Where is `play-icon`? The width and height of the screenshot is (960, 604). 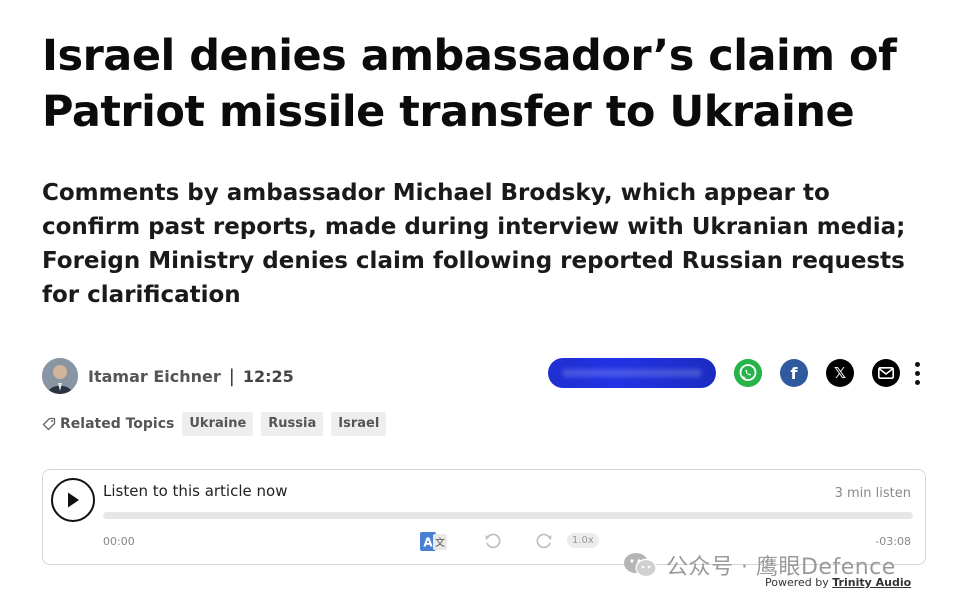
play-icon is located at coordinates (73, 500).